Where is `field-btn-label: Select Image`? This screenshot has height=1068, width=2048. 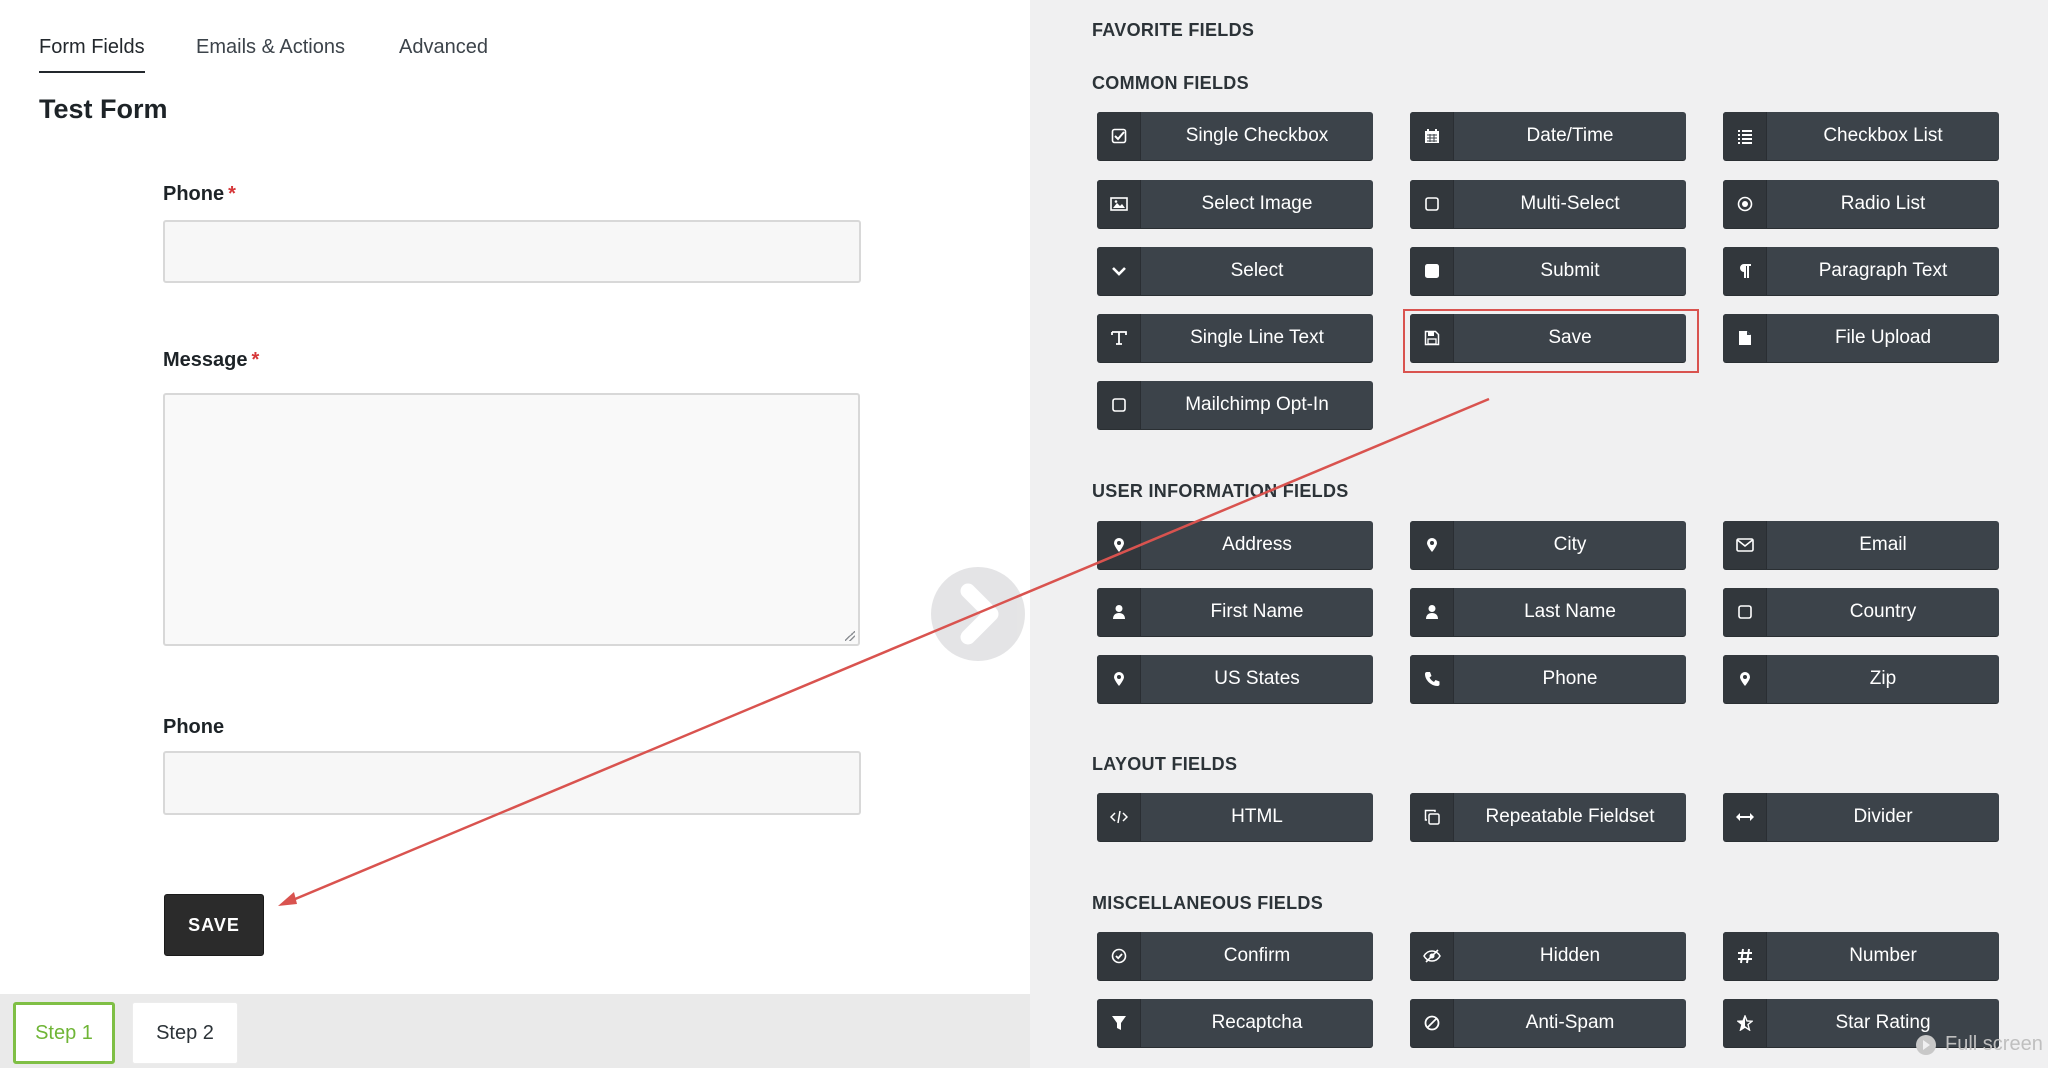
field-btn-label: Select Image is located at coordinates (1257, 203).